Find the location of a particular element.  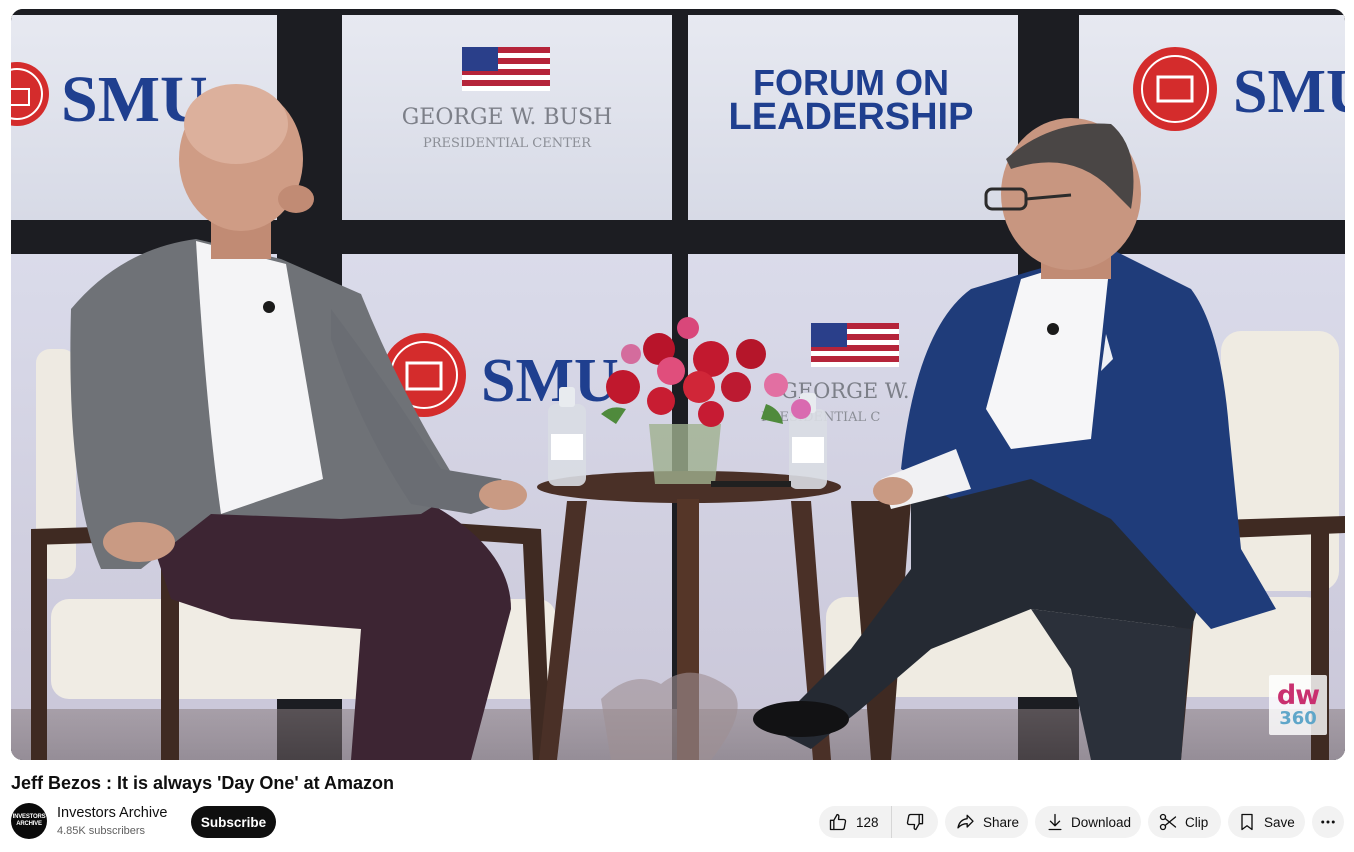

more-icon is located at coordinates (1328, 822).